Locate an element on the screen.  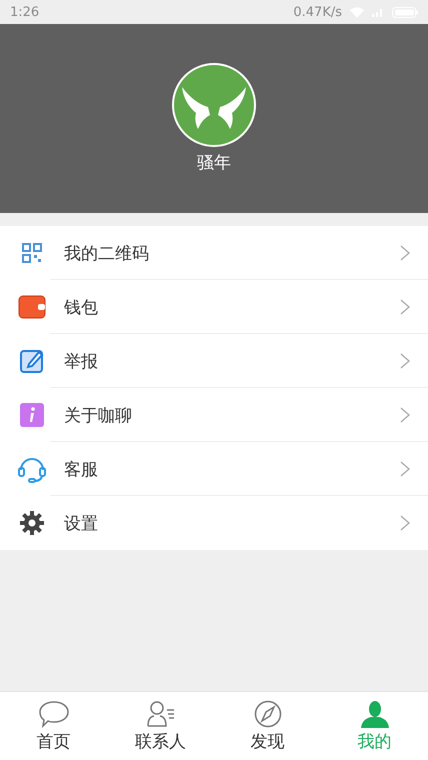
settings-icon is located at coordinates (32, 523).